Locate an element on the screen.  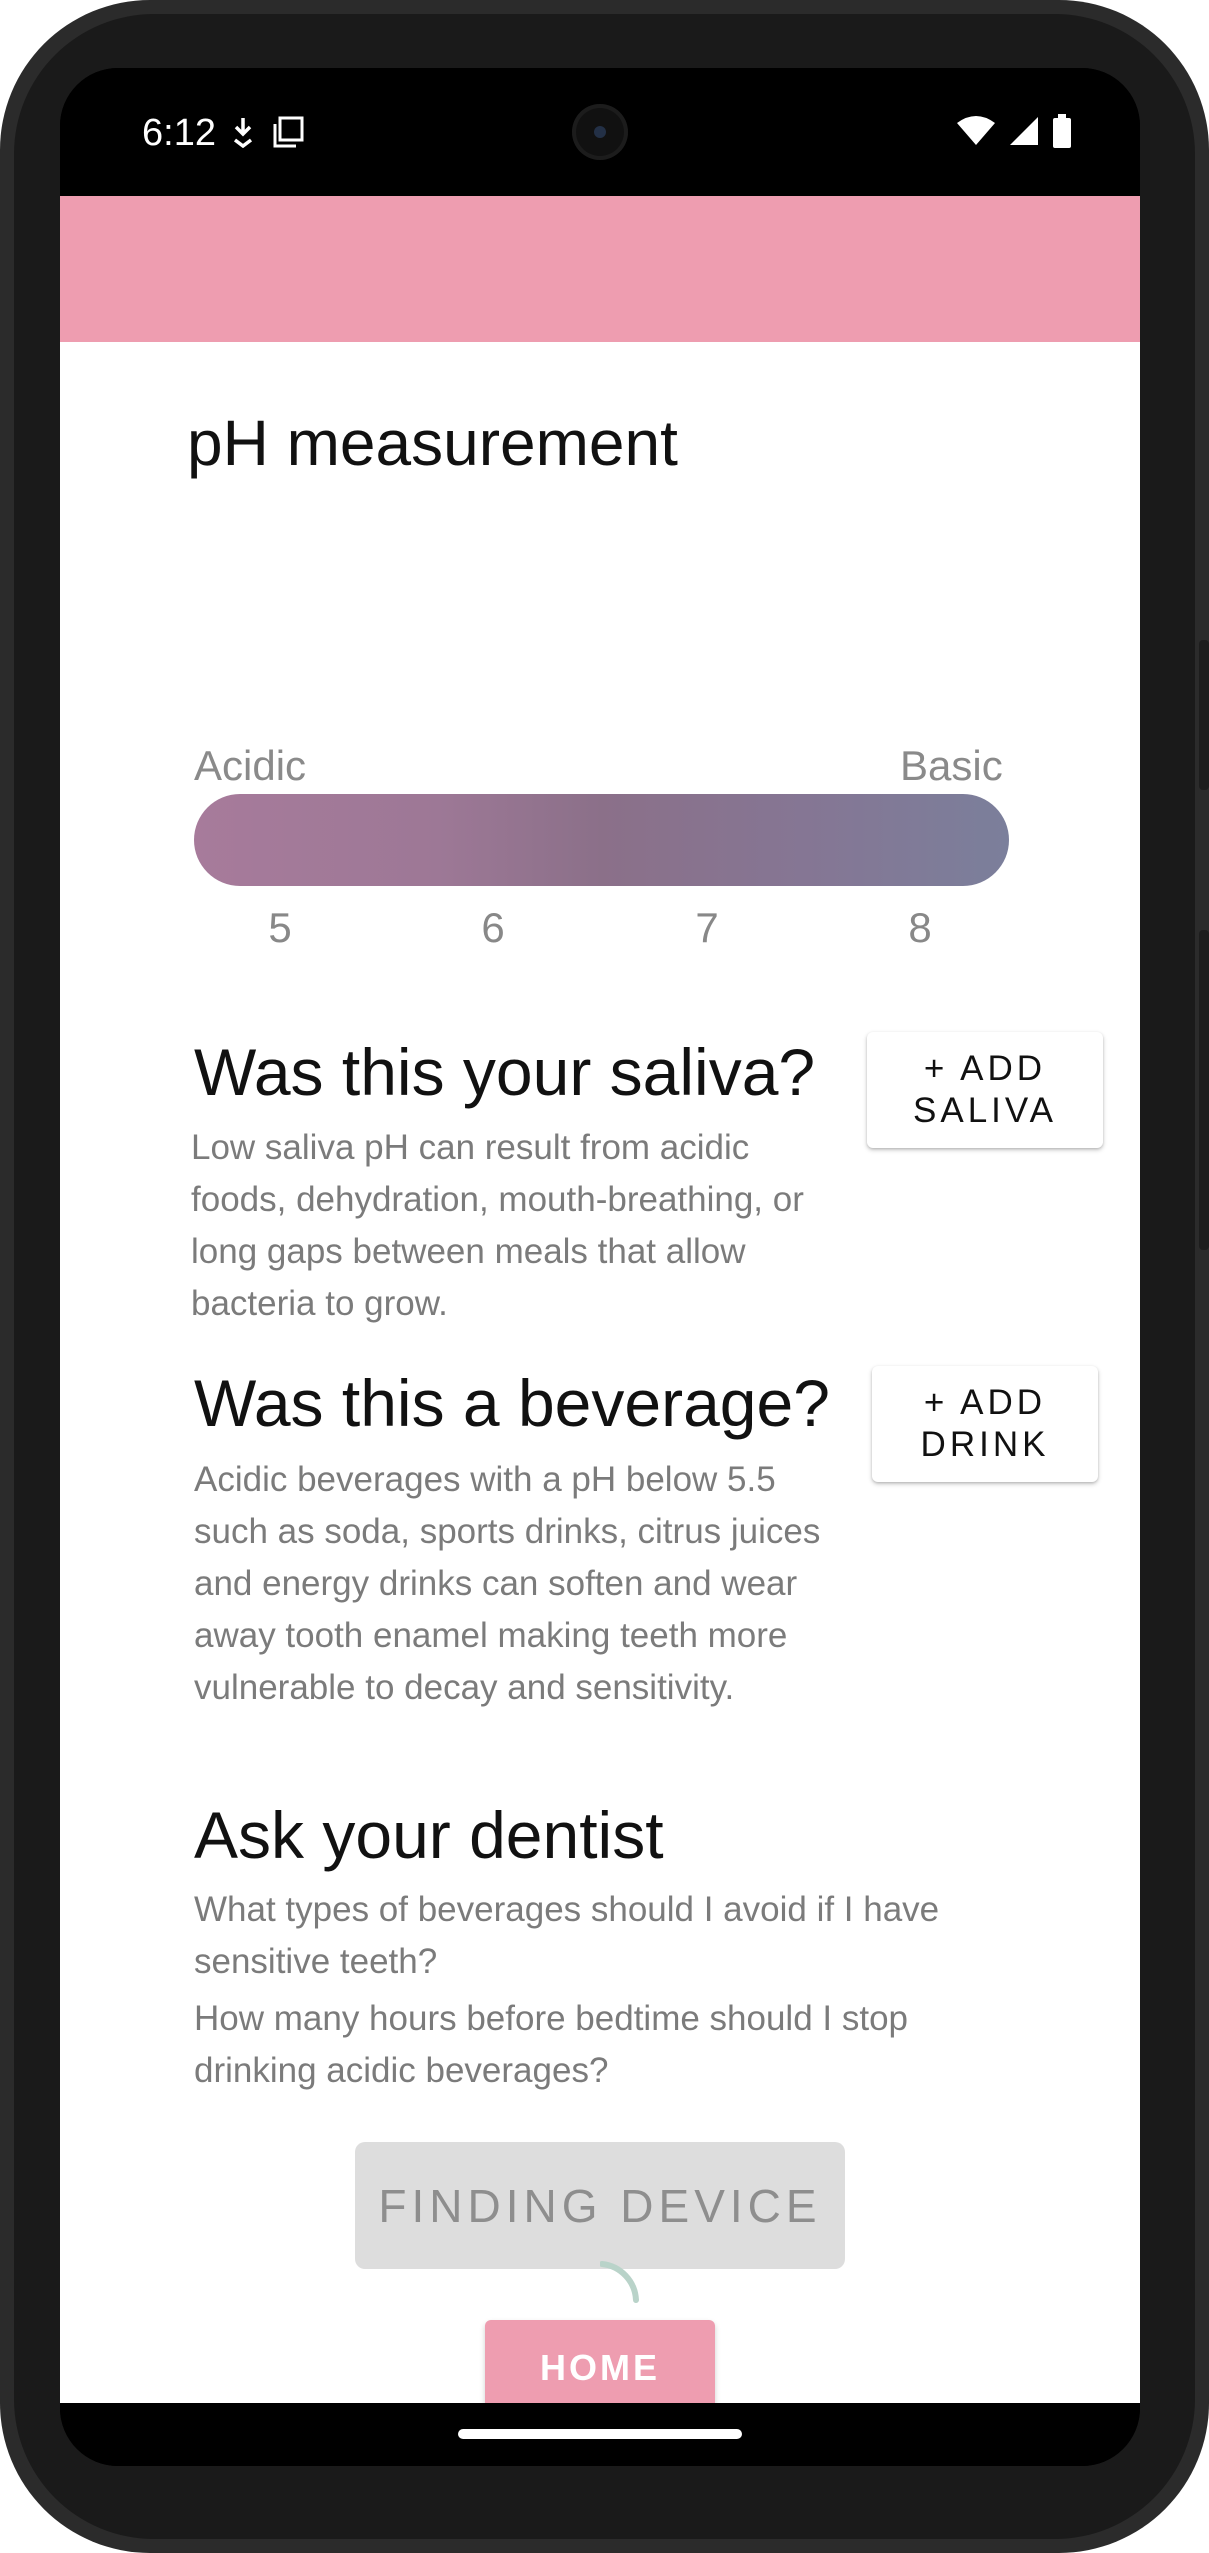
status-bar: 6:12 is located at coordinates (600, 132).